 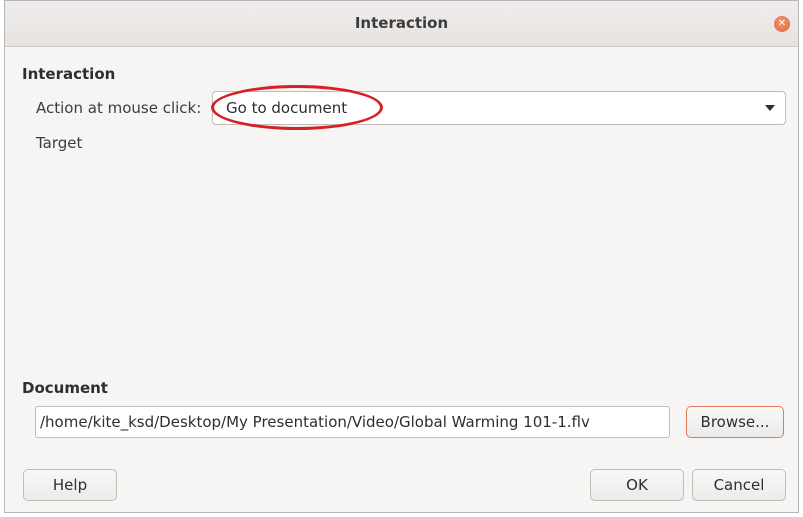 What do you see at coordinates (499, 108) in the screenshot?
I see `action-dropdown: Go to document` at bounding box center [499, 108].